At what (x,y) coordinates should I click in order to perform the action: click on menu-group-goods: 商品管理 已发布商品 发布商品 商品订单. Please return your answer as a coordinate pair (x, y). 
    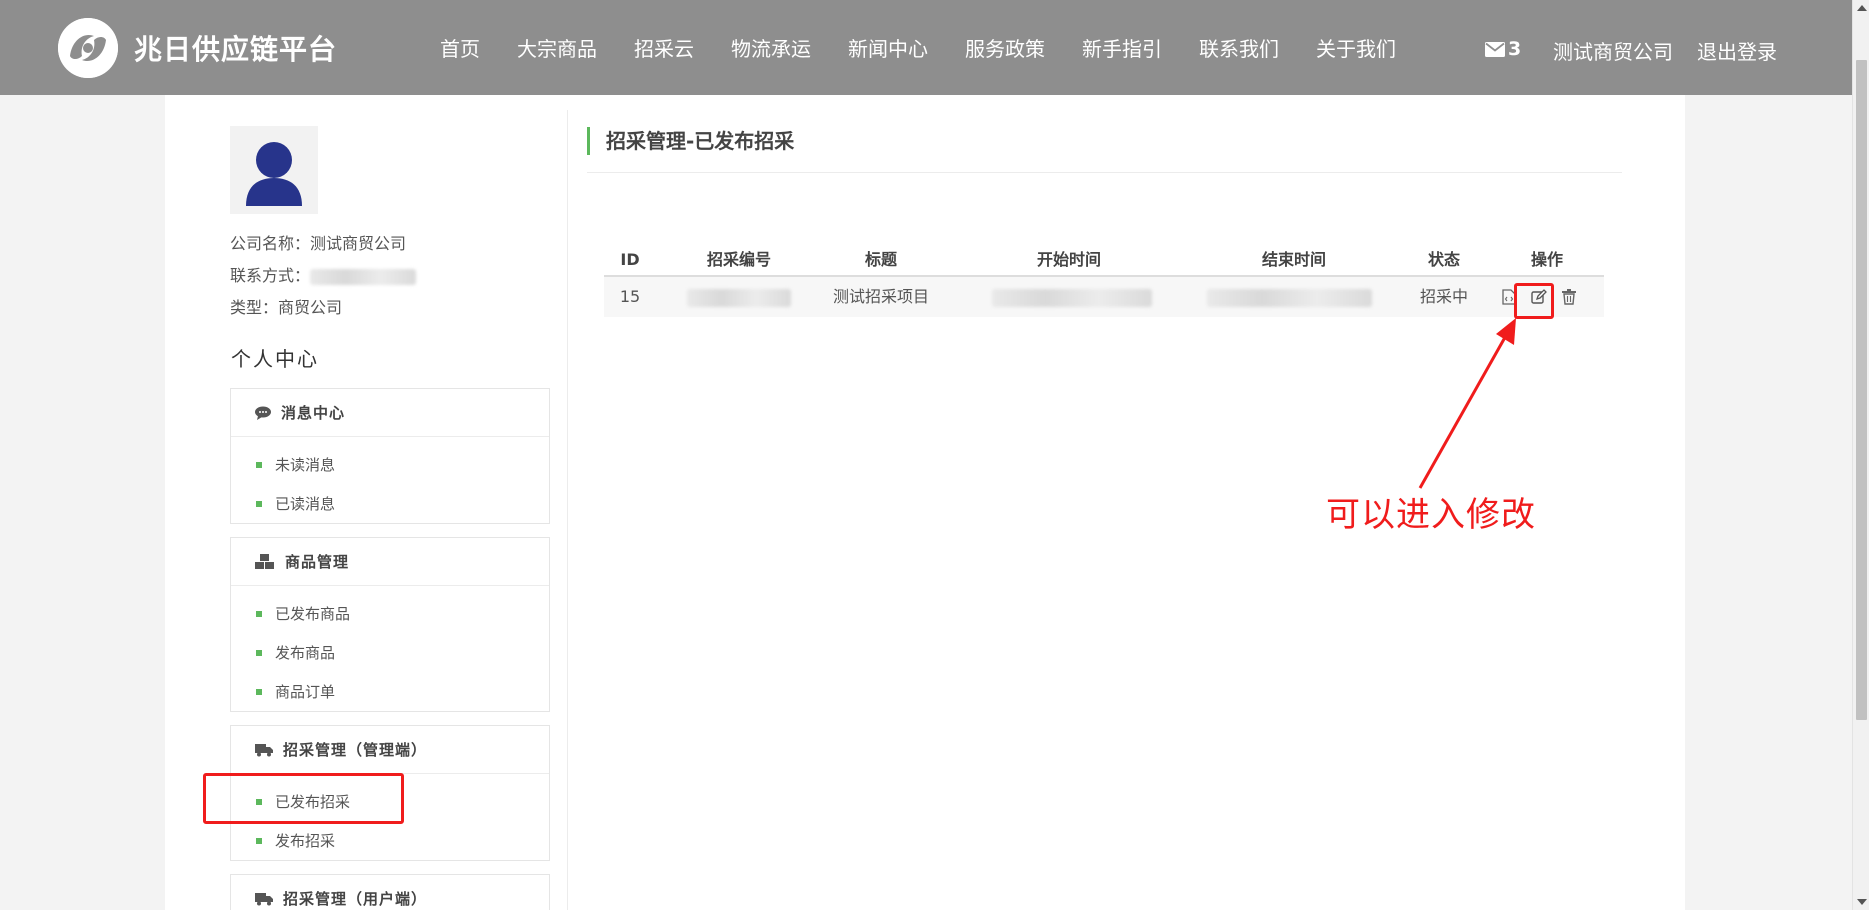
    Looking at the image, I should click on (390, 624).